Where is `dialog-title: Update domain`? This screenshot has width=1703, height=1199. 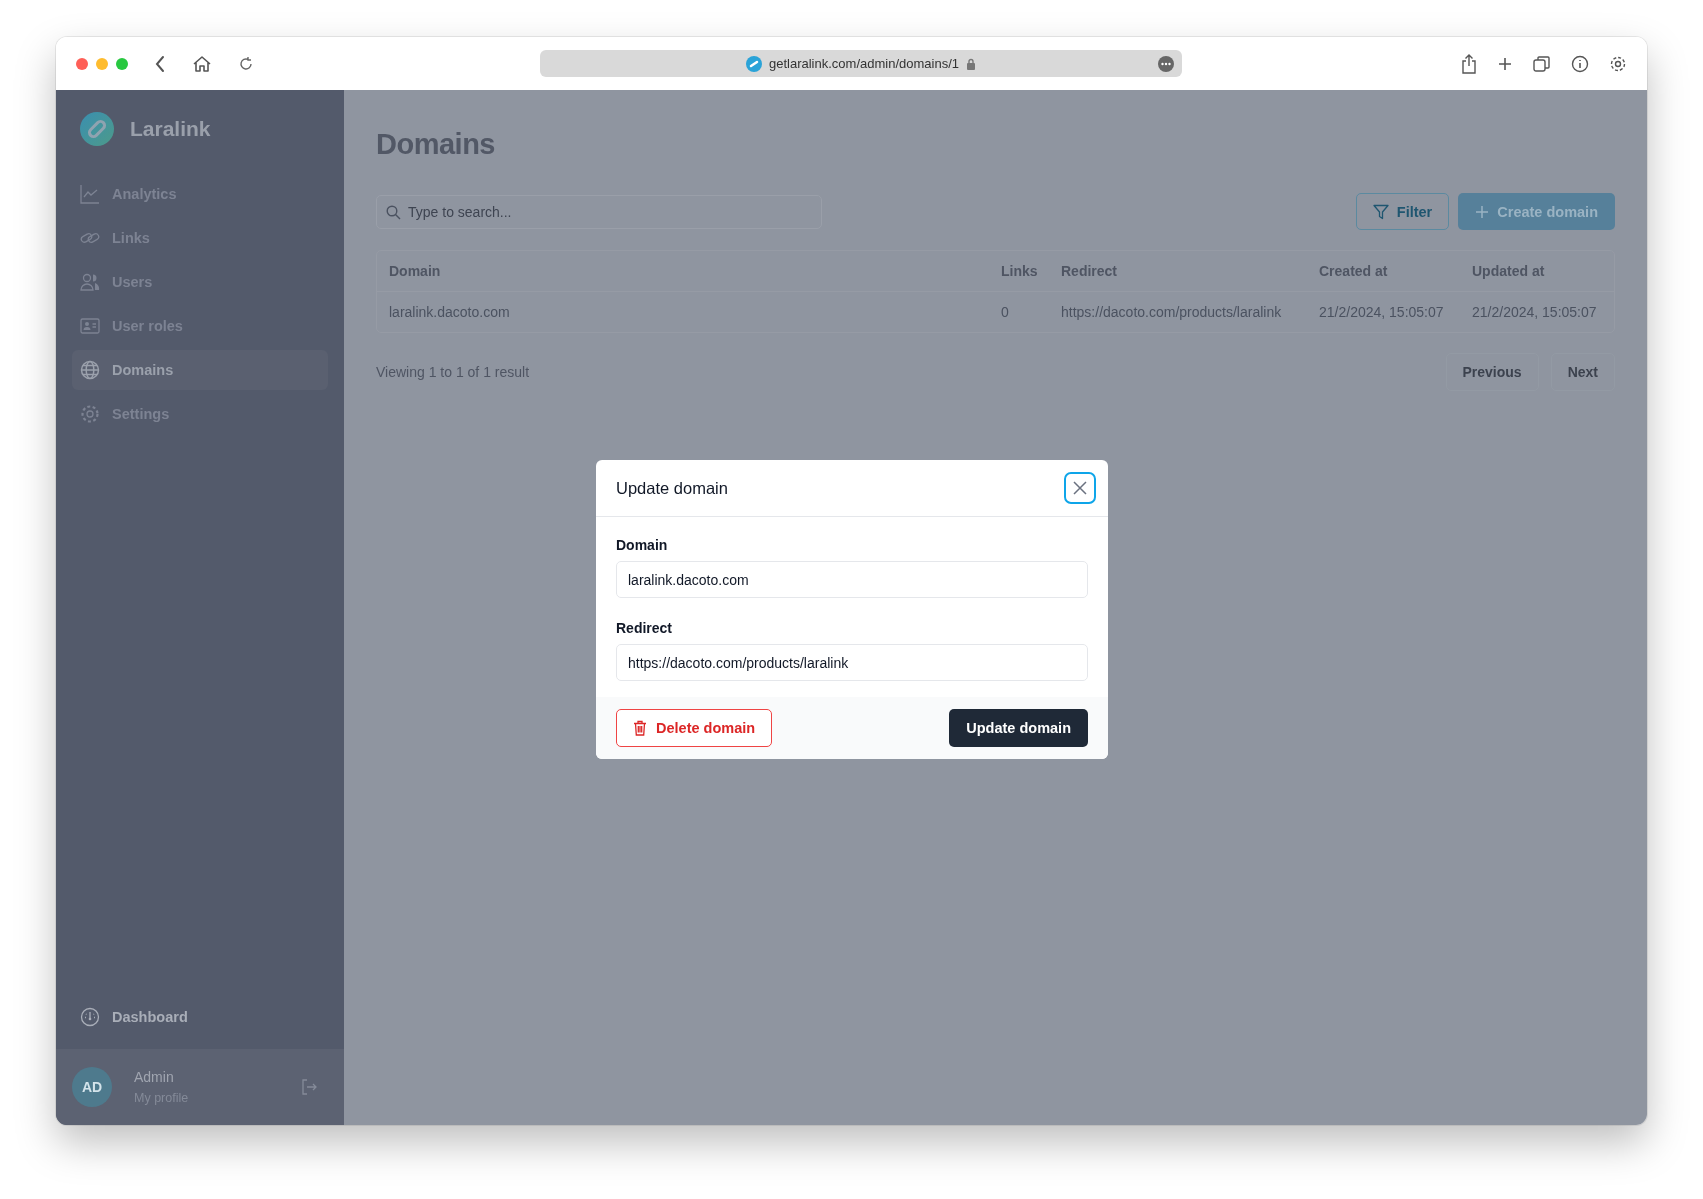 dialog-title: Update domain is located at coordinates (672, 488).